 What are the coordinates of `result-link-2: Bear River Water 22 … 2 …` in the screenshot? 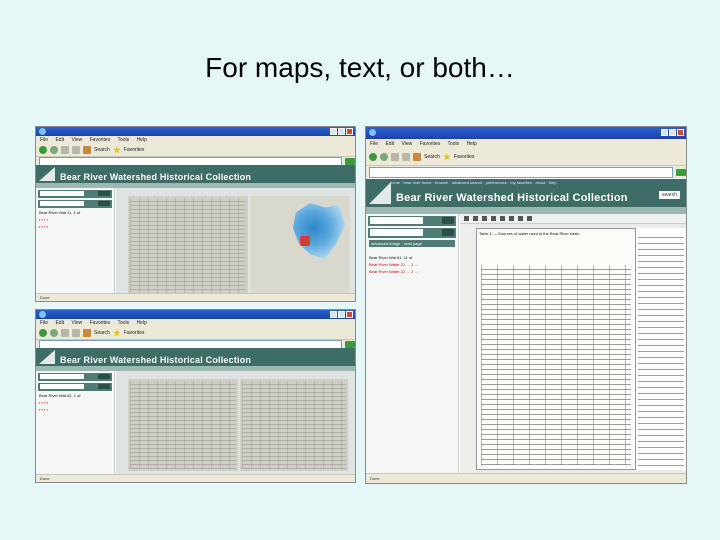 It's located at (412, 271).